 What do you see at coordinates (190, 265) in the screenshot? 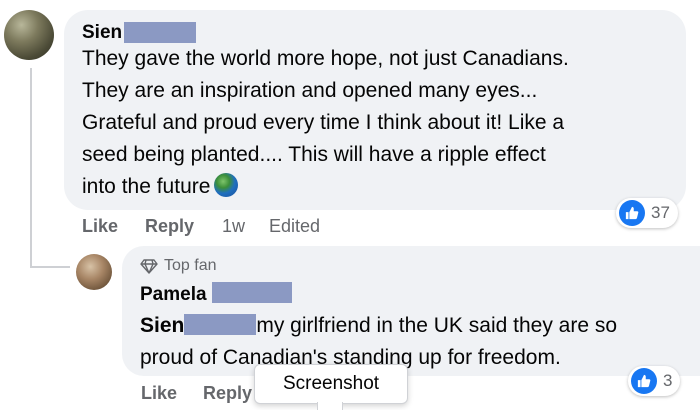
I see `top-fan-label: Top fan` at bounding box center [190, 265].